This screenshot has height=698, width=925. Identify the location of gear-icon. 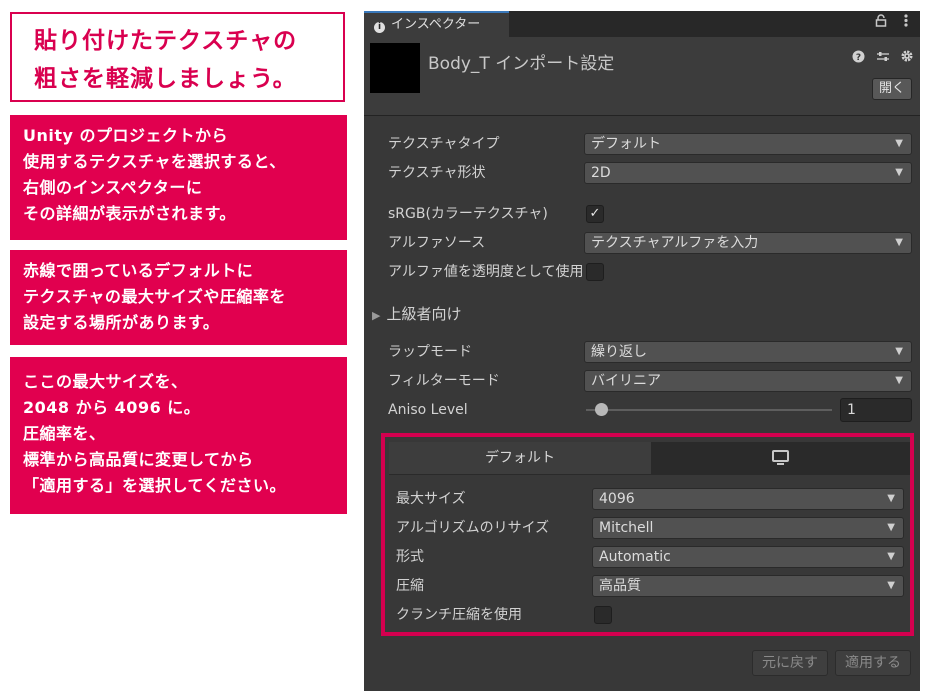
(907, 58).